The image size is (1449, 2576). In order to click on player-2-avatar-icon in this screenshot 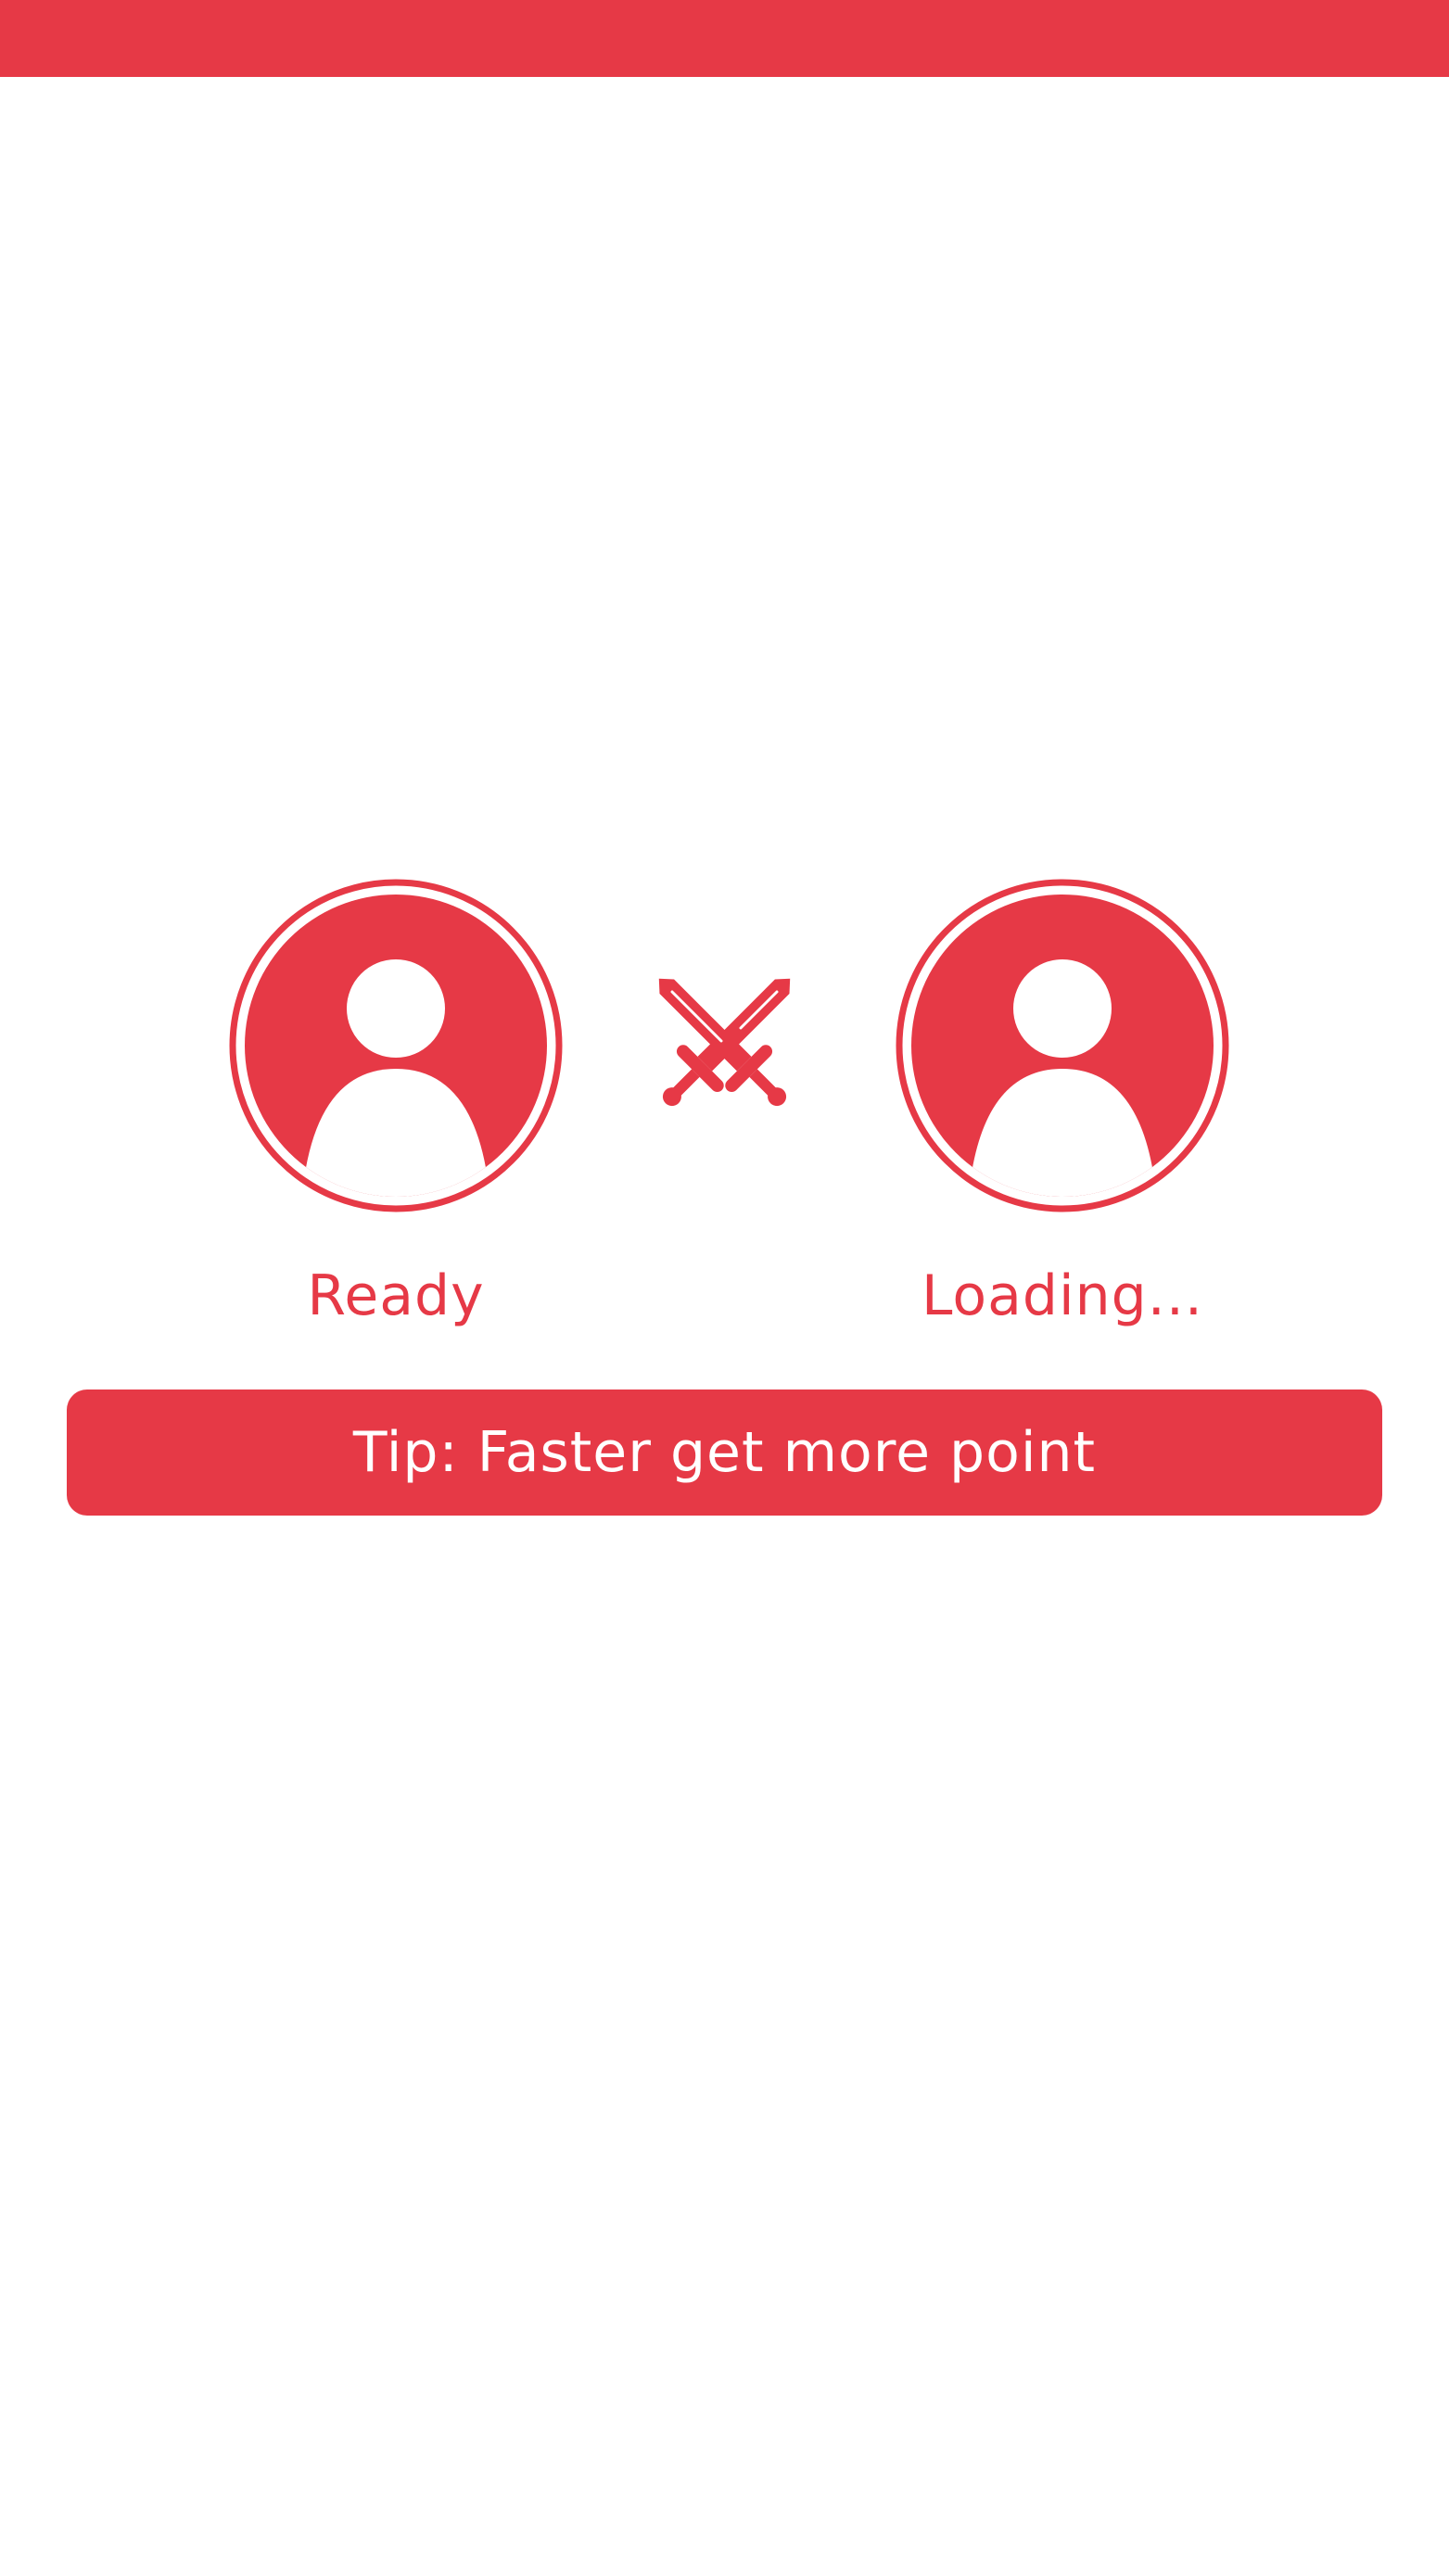, I will do `click(1062, 1045)`.